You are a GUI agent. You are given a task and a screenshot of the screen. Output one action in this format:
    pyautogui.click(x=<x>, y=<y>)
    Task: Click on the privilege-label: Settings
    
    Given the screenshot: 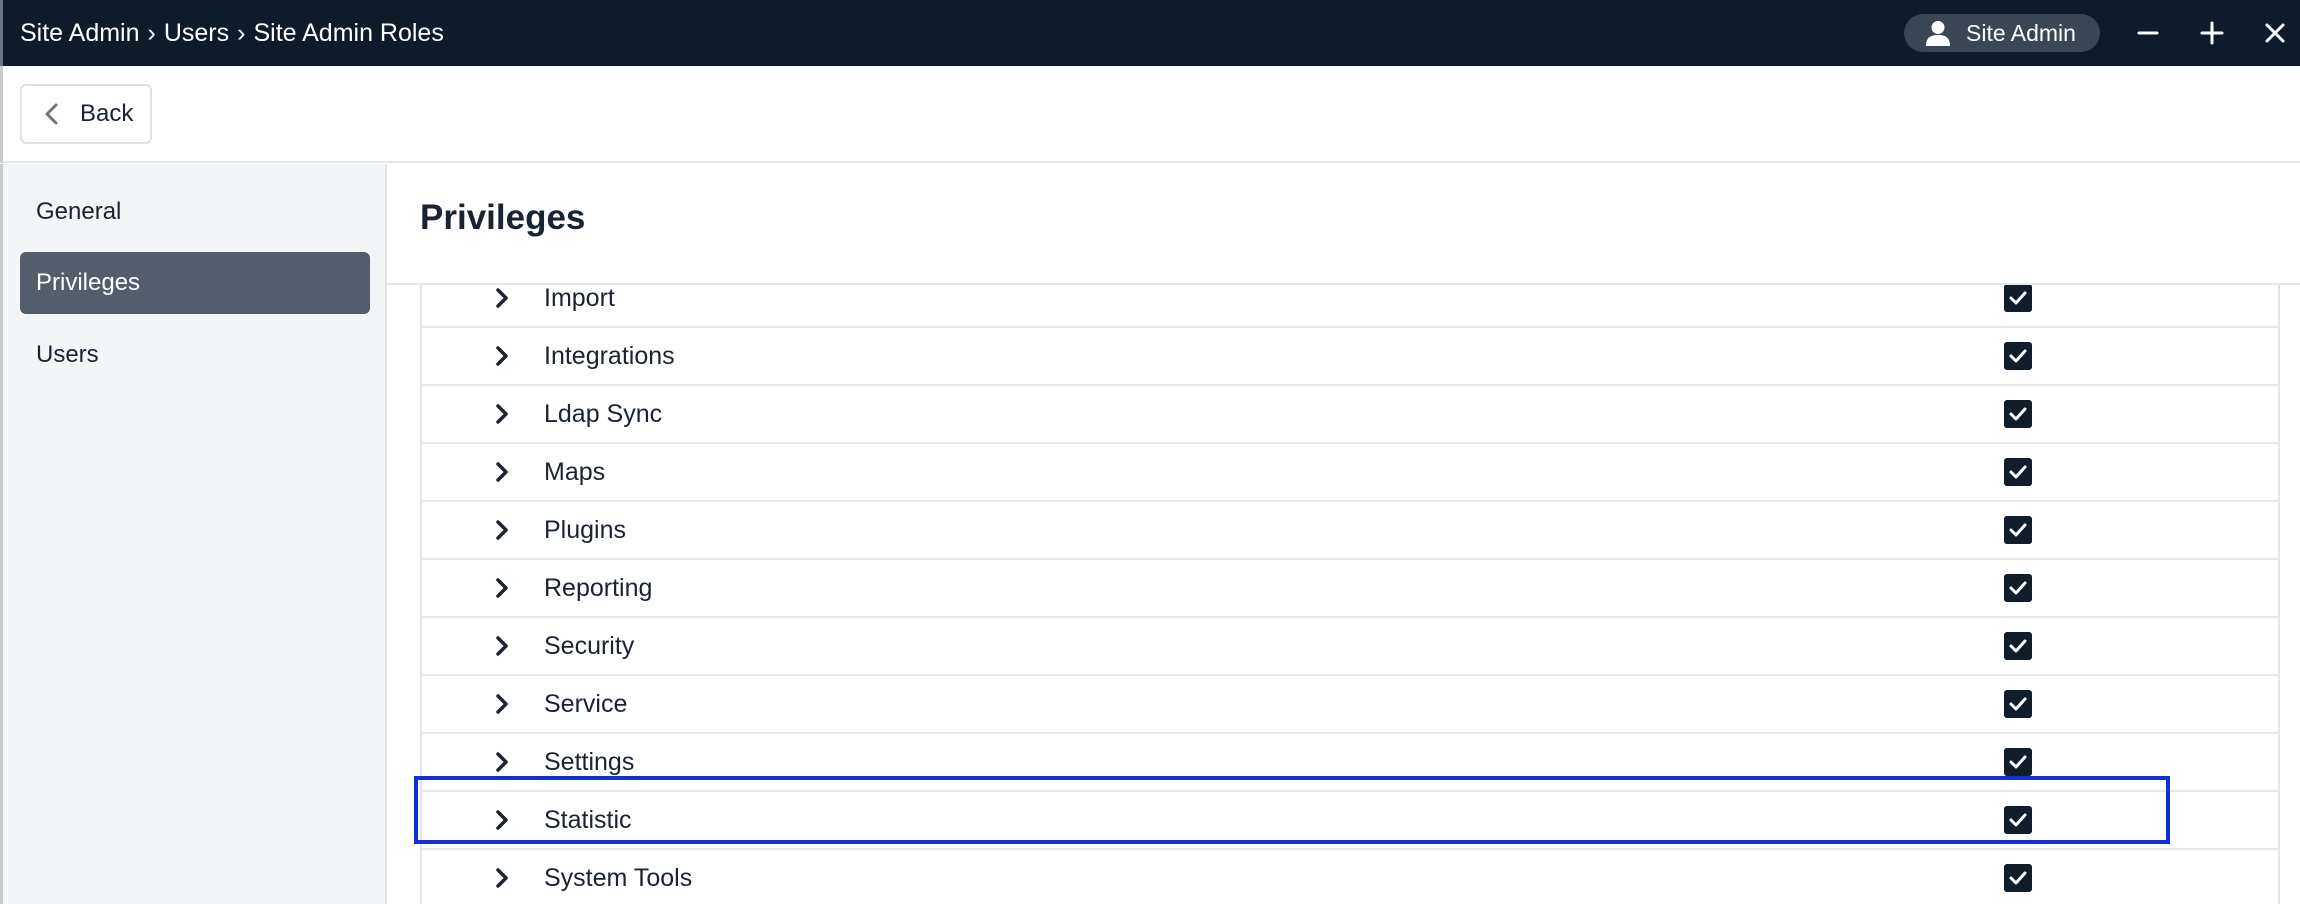 What is the action you would take?
    pyautogui.click(x=589, y=761)
    